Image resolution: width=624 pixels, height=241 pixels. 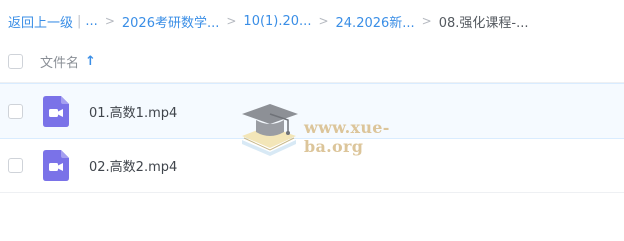 I want to click on filename-column-header: 文件名 ↑, so click(x=68, y=61).